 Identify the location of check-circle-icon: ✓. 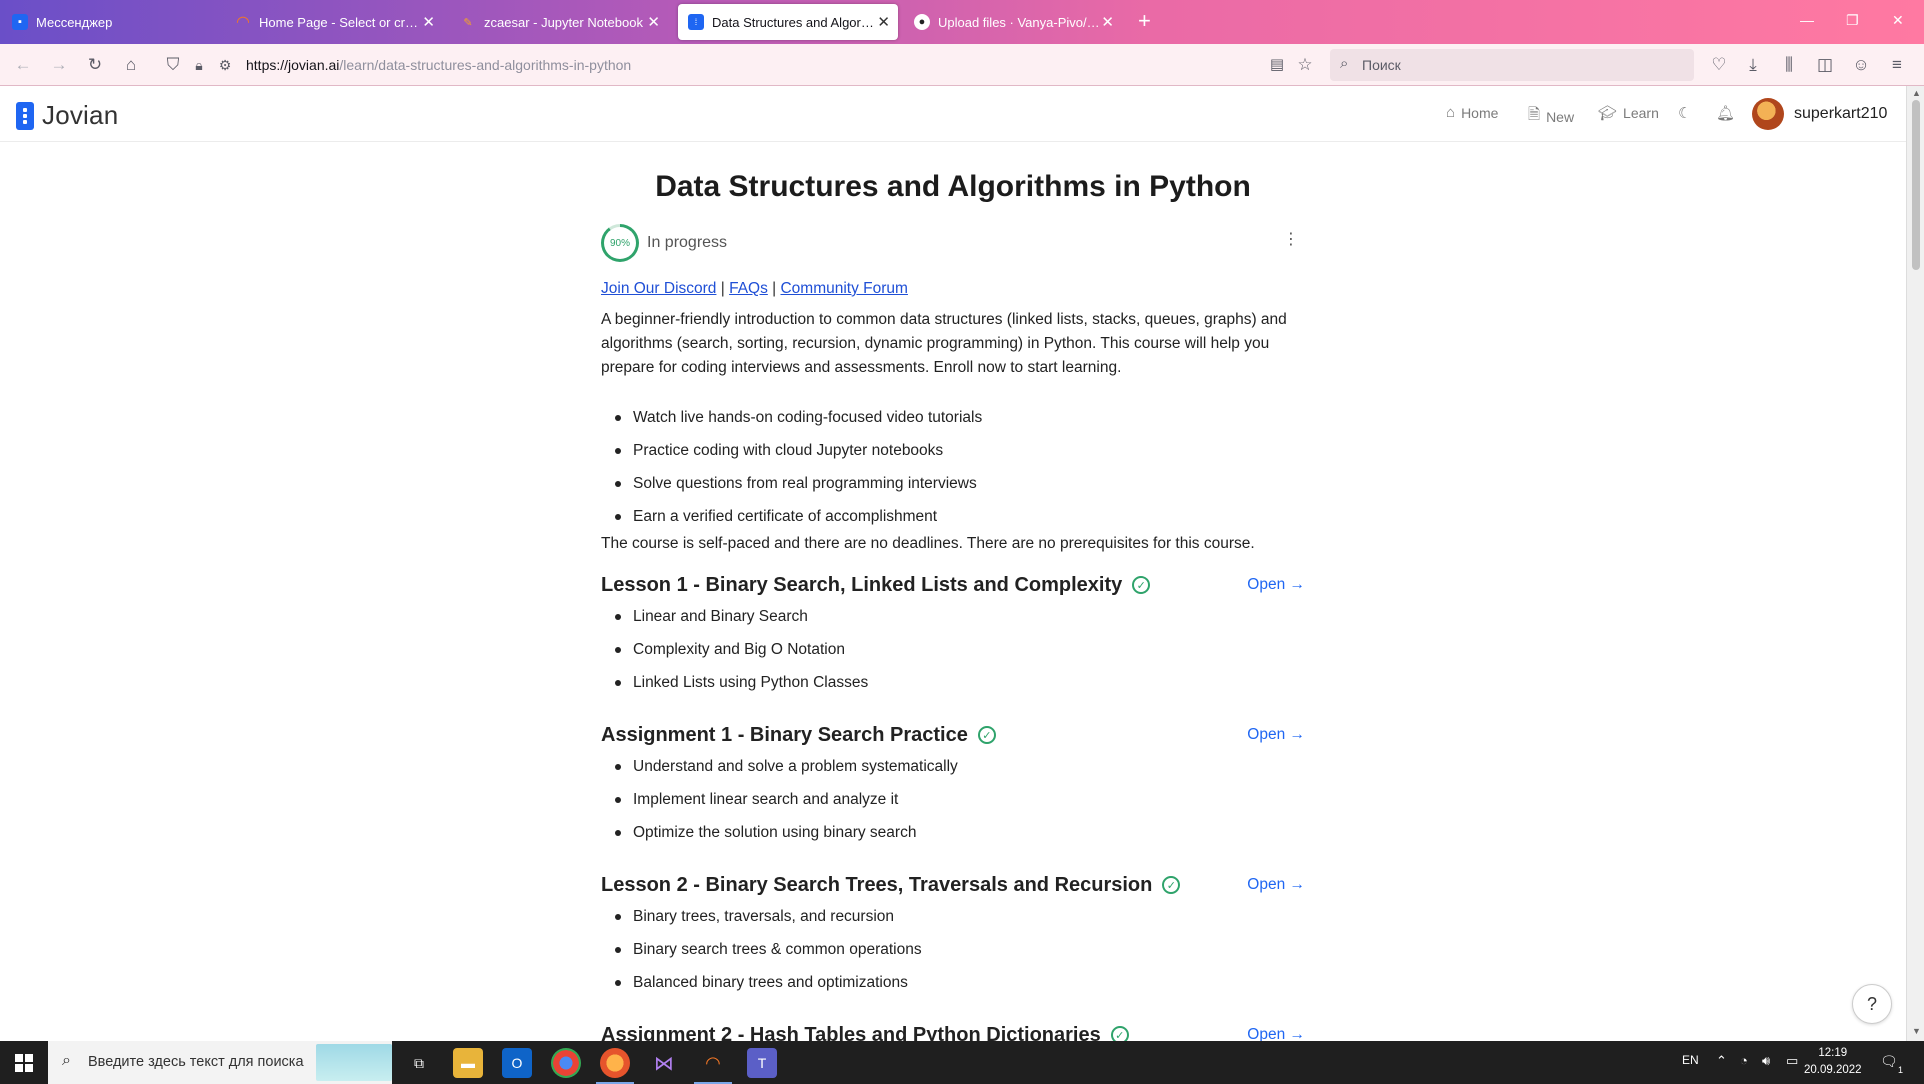
(986, 735).